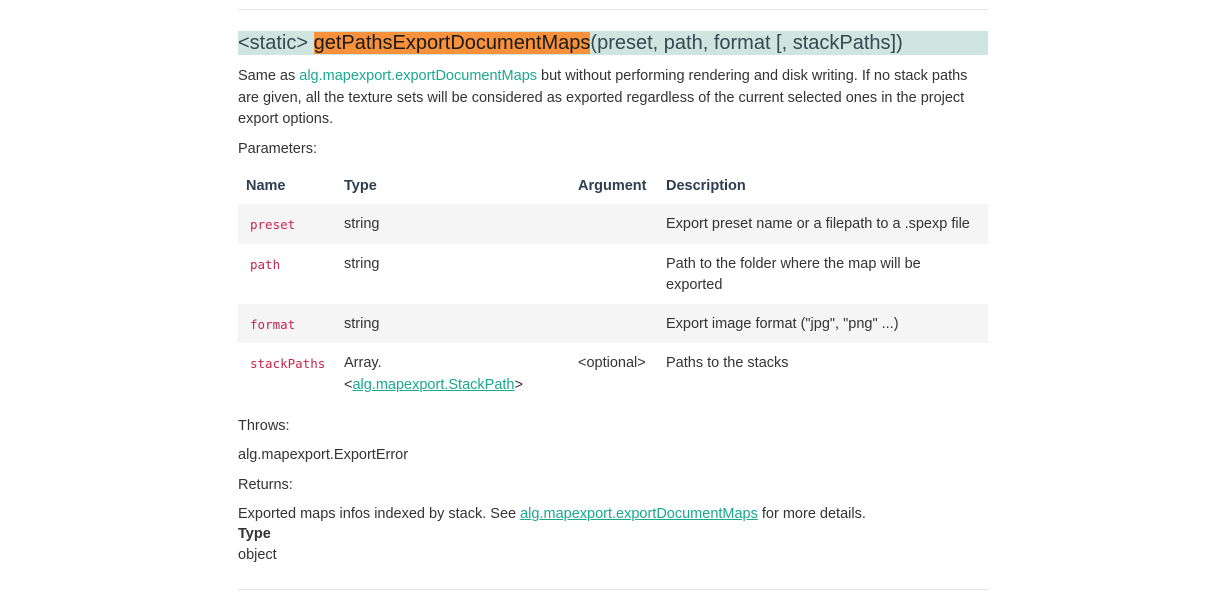  I want to click on type-bracket-close: >, so click(518, 384).